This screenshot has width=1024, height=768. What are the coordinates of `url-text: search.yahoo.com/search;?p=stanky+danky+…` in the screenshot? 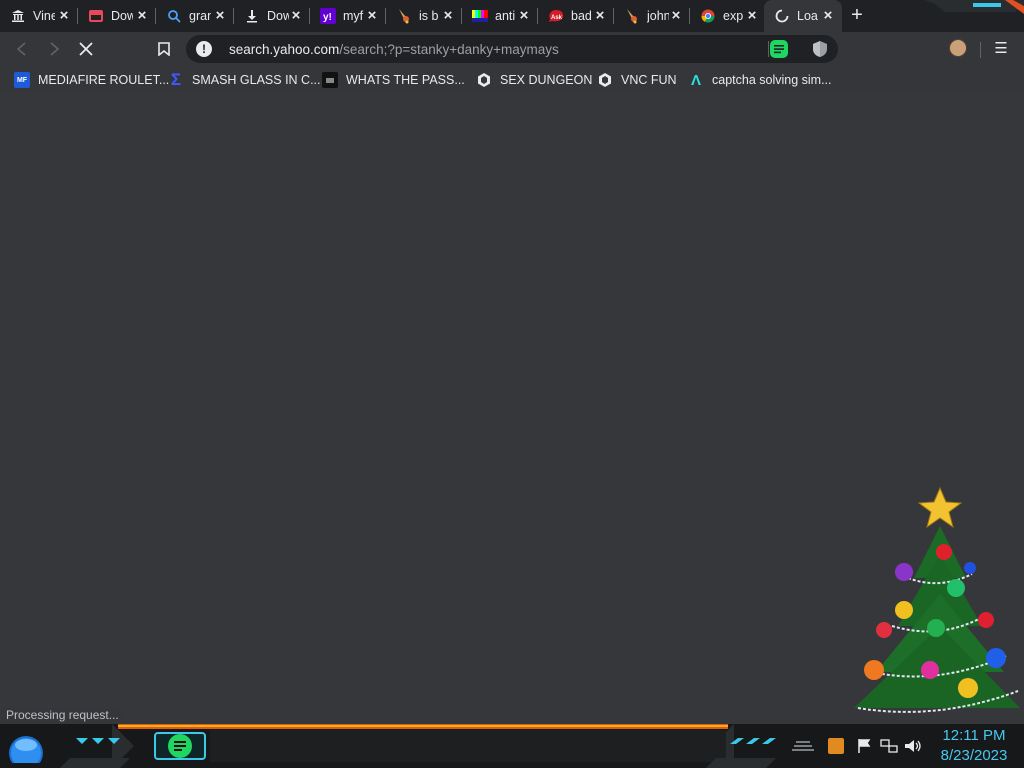 It's located at (394, 49).